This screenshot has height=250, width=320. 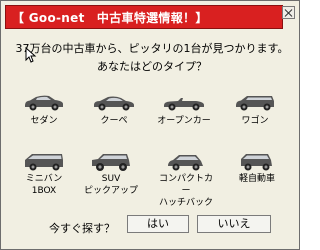 I want to click on no-button: いいえ, so click(x=234, y=224).